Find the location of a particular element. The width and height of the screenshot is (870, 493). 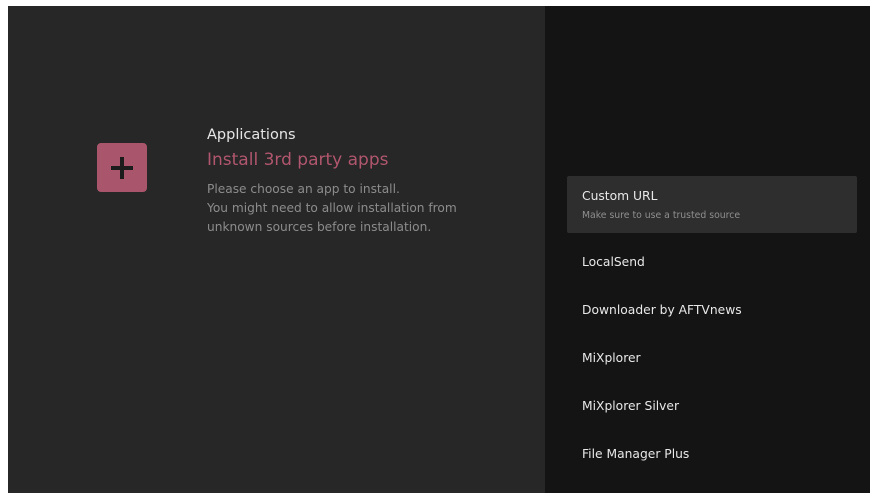

description-line: unknown sources before installation. is located at coordinates (319, 227).